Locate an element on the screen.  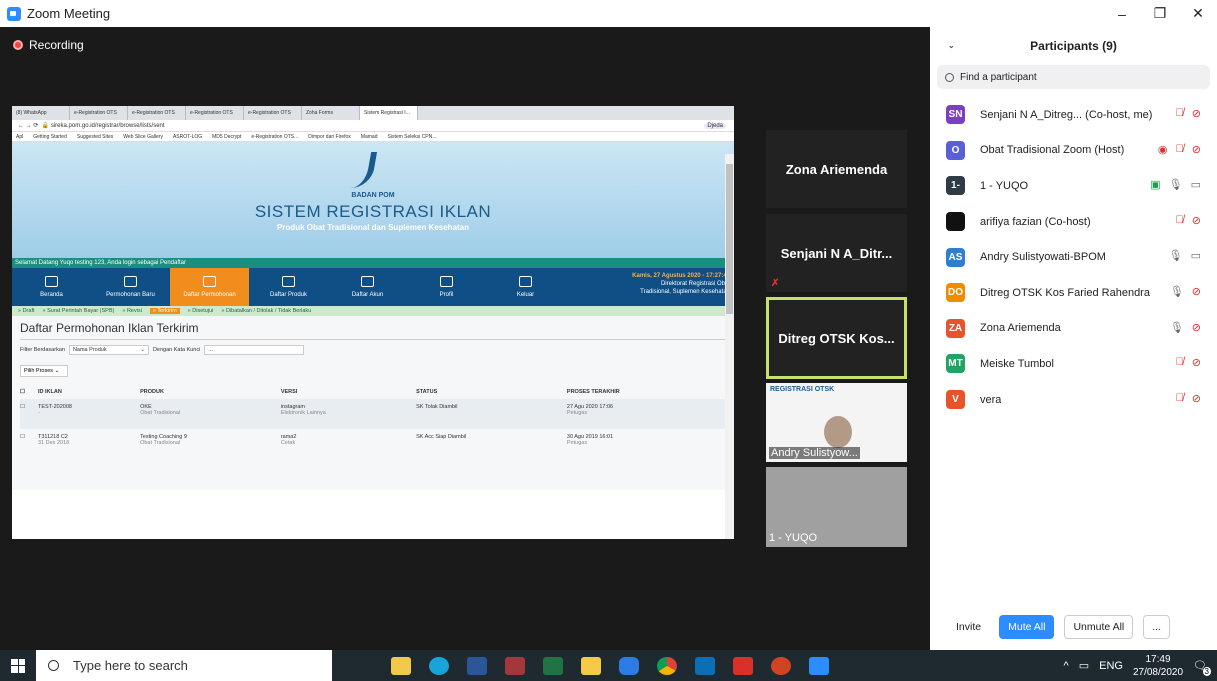
participant-row: AS Andry Sulistyowati-BPOM 🎙 ▭ is located at coordinates (1073, 257).